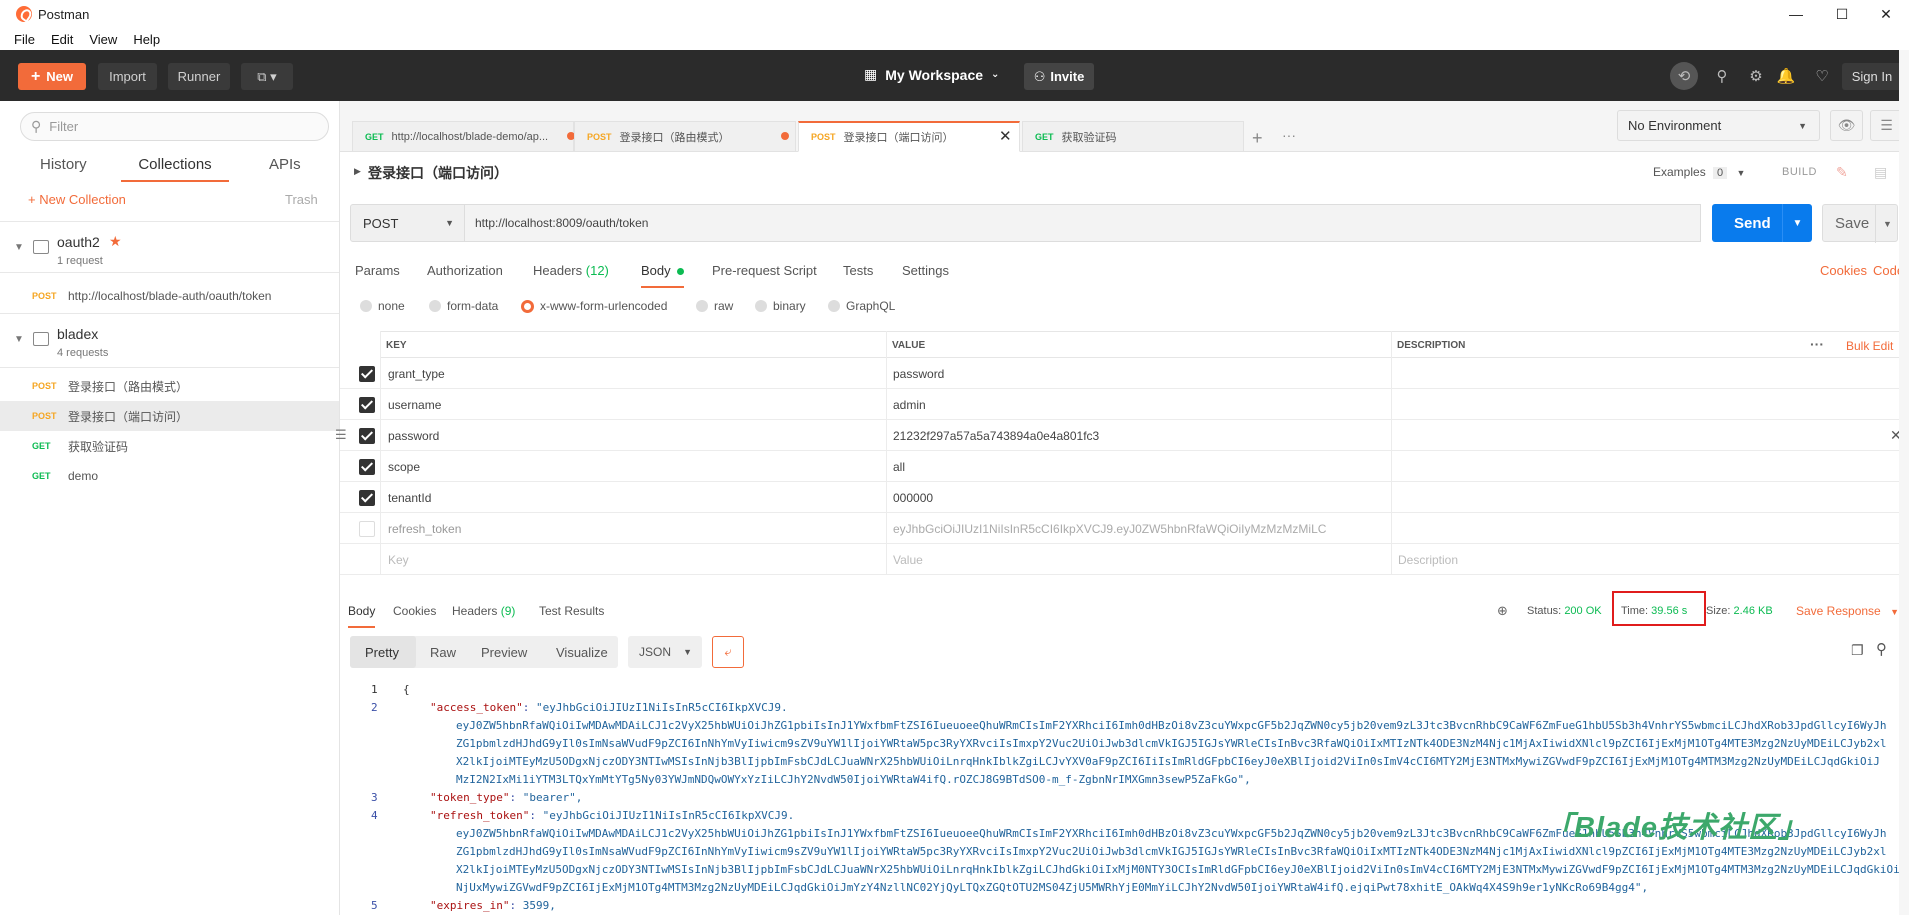  What do you see at coordinates (504, 652) in the screenshot?
I see `view-preview: Preview` at bounding box center [504, 652].